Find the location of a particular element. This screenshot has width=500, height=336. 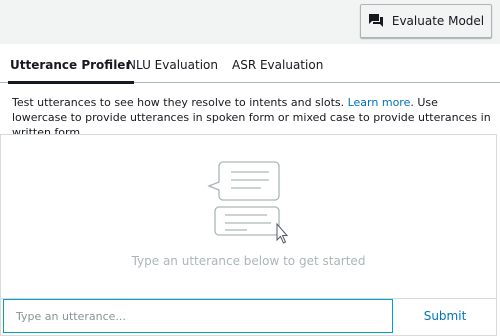

learn-more-link: Learn more is located at coordinates (379, 102).